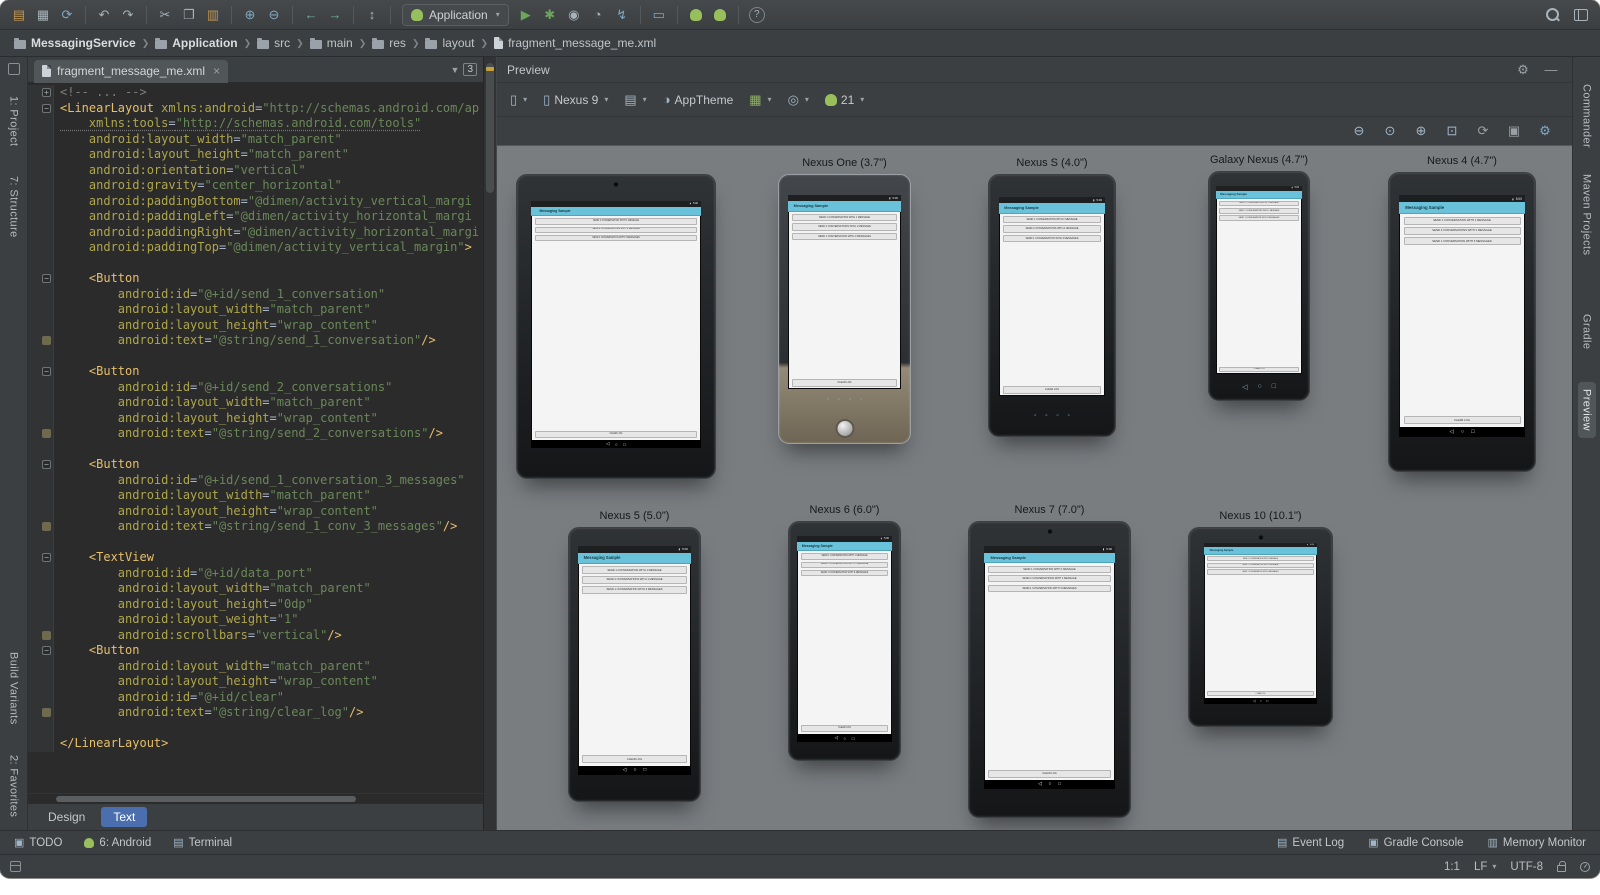  What do you see at coordinates (273, 43) in the screenshot?
I see `breadcrumb-item-src: src` at bounding box center [273, 43].